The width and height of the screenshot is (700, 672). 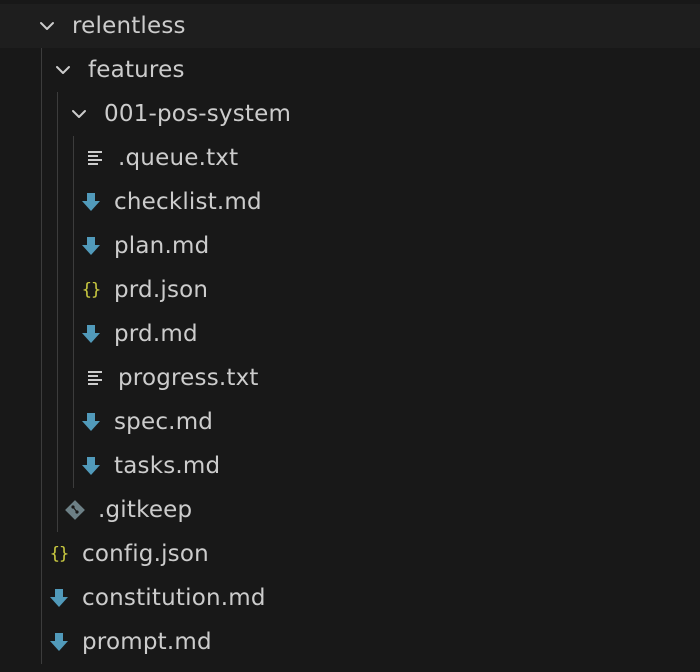 What do you see at coordinates (350, 246) in the screenshot?
I see `tree-file: plan.md` at bounding box center [350, 246].